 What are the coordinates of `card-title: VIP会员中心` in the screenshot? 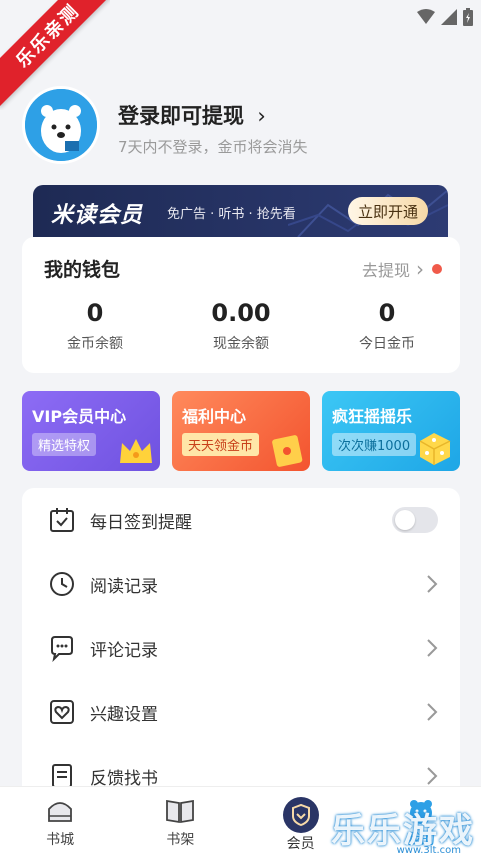 It's located at (79, 416).